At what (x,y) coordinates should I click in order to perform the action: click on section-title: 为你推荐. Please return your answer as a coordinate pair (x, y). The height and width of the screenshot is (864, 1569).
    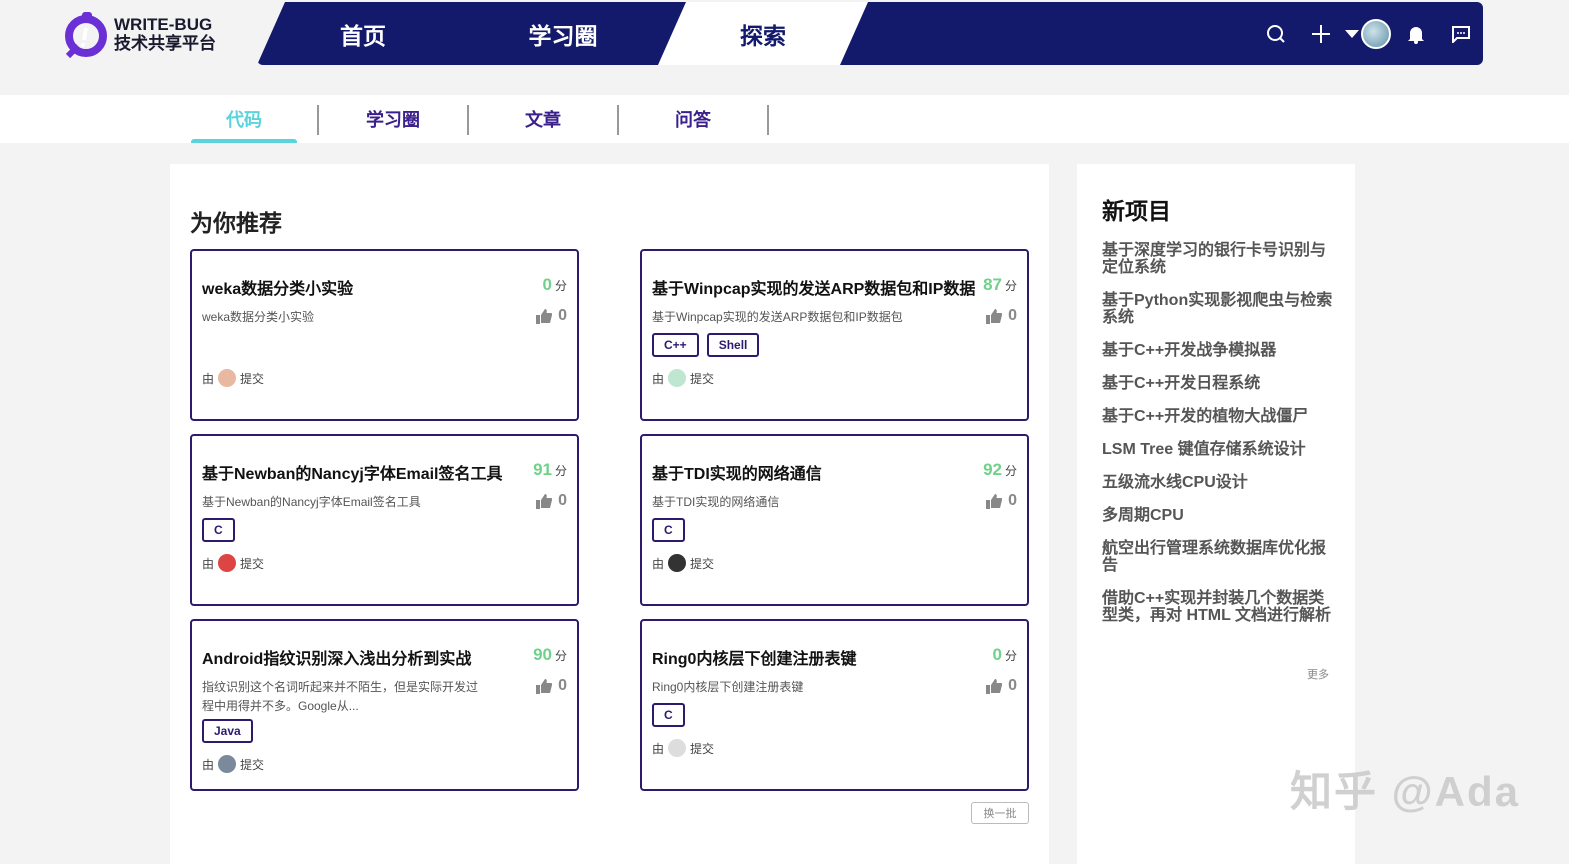
    Looking at the image, I should click on (236, 223).